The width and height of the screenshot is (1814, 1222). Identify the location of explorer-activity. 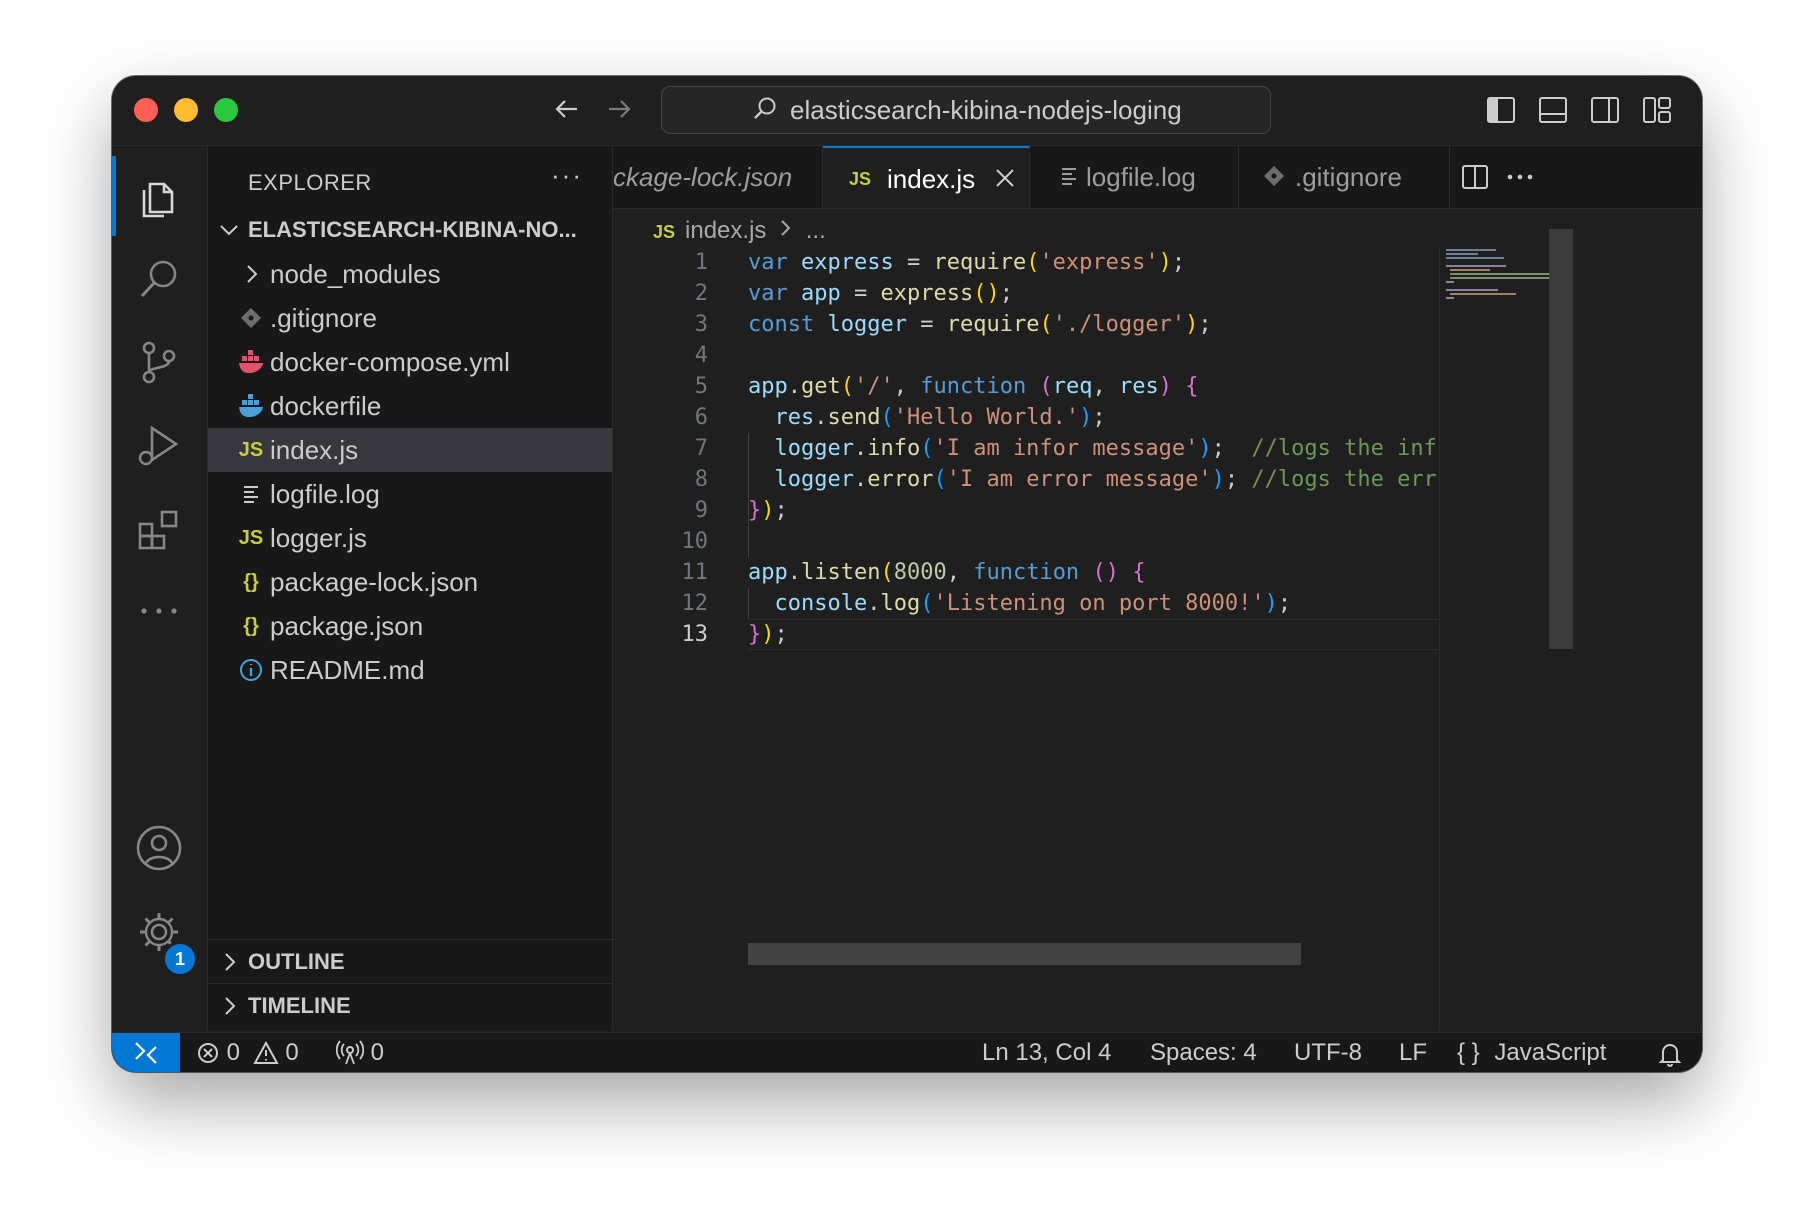
(159, 196).